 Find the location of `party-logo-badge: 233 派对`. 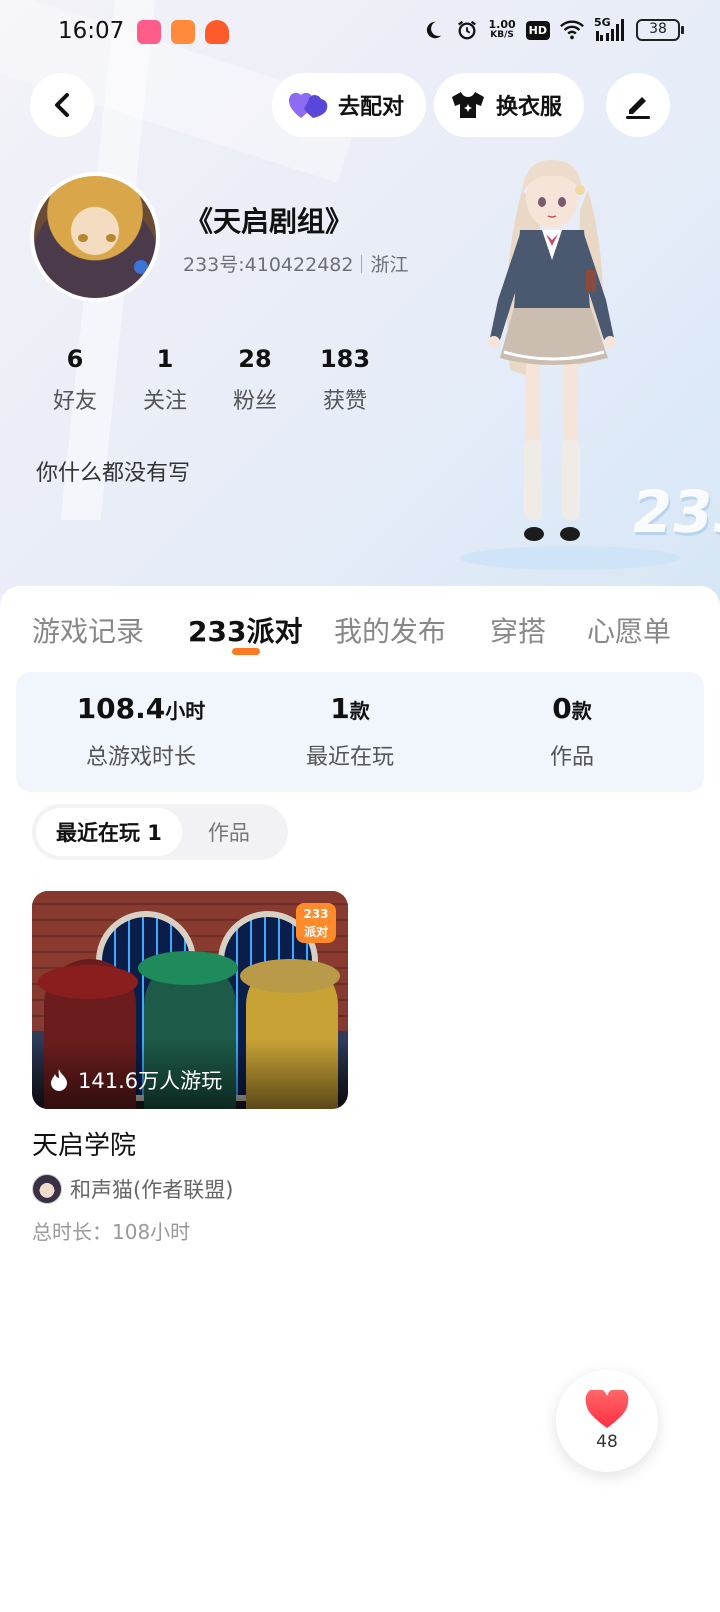

party-logo-badge: 233 派对 is located at coordinates (316, 923).